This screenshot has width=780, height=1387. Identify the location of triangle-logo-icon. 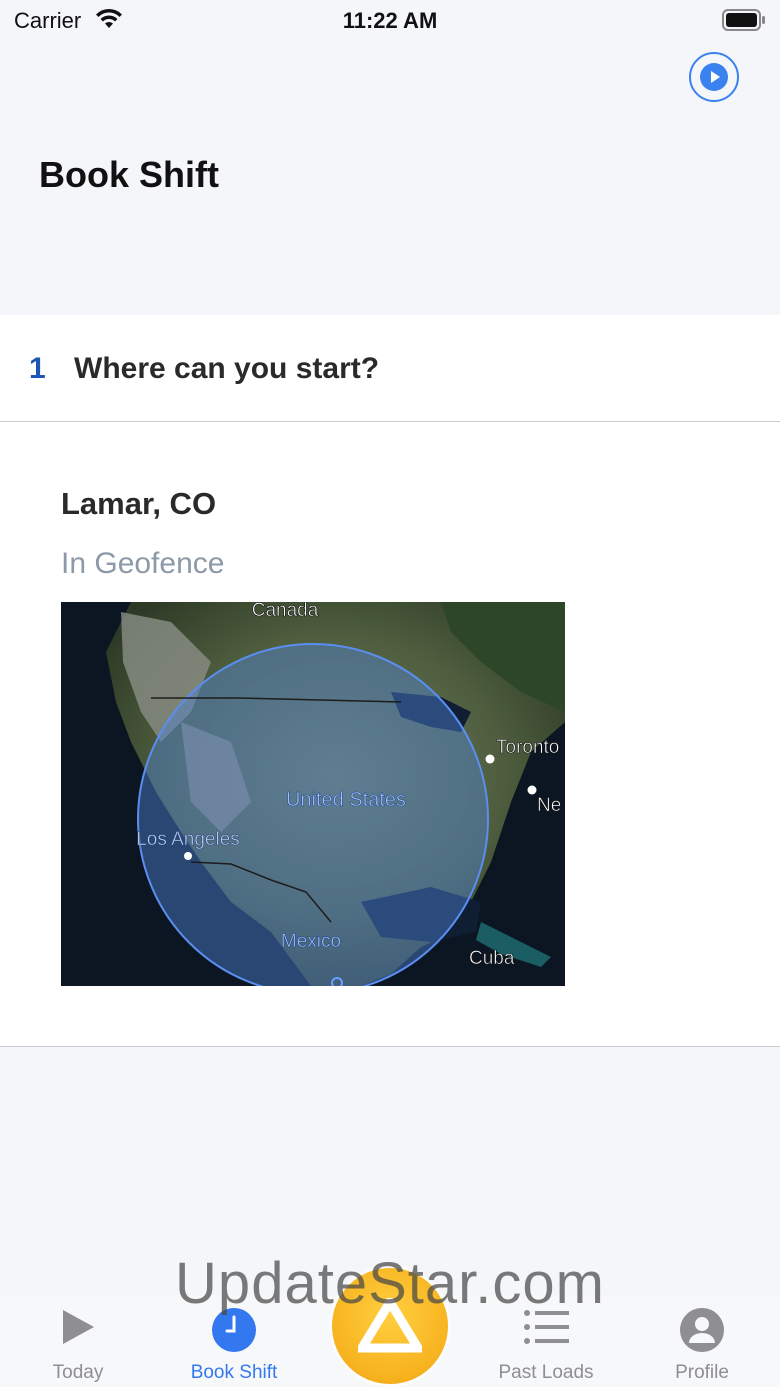
(390, 1325).